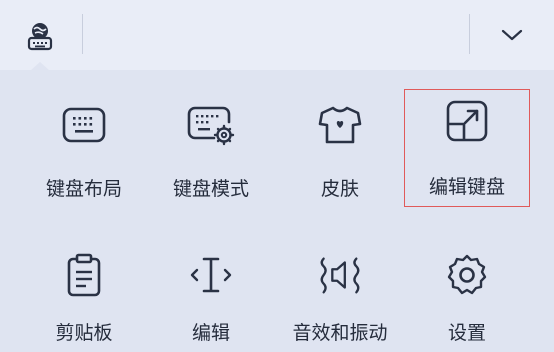 The image size is (554, 352). What do you see at coordinates (340, 275) in the screenshot?
I see `sound-vibration-icon` at bounding box center [340, 275].